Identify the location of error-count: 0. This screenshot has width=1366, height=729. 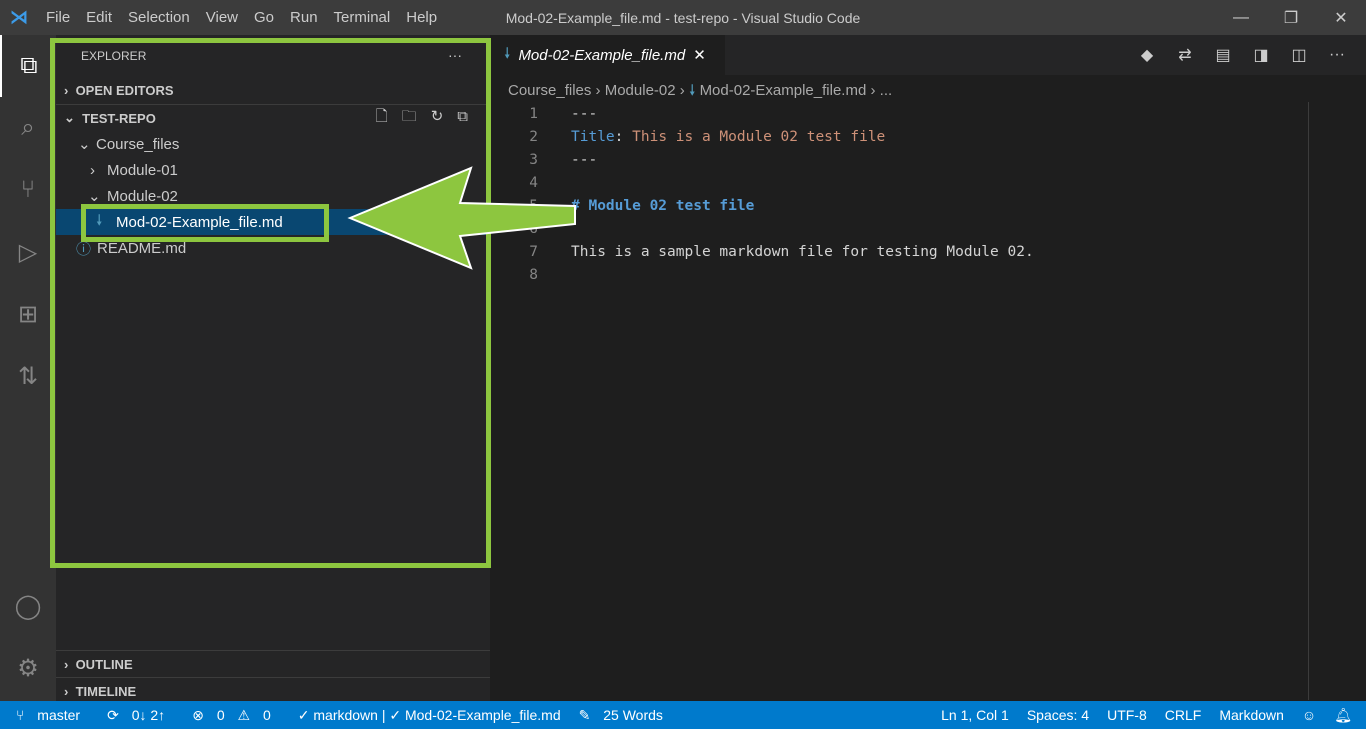
(220, 714).